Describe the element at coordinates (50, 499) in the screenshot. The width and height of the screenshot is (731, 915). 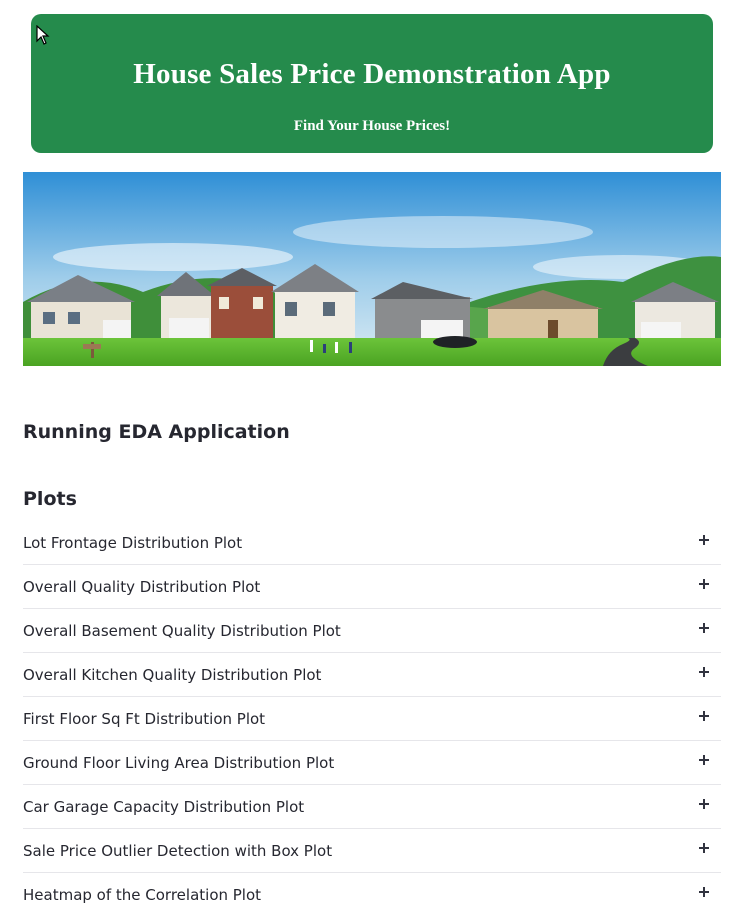
I see `plots-heading: Plots` at that location.